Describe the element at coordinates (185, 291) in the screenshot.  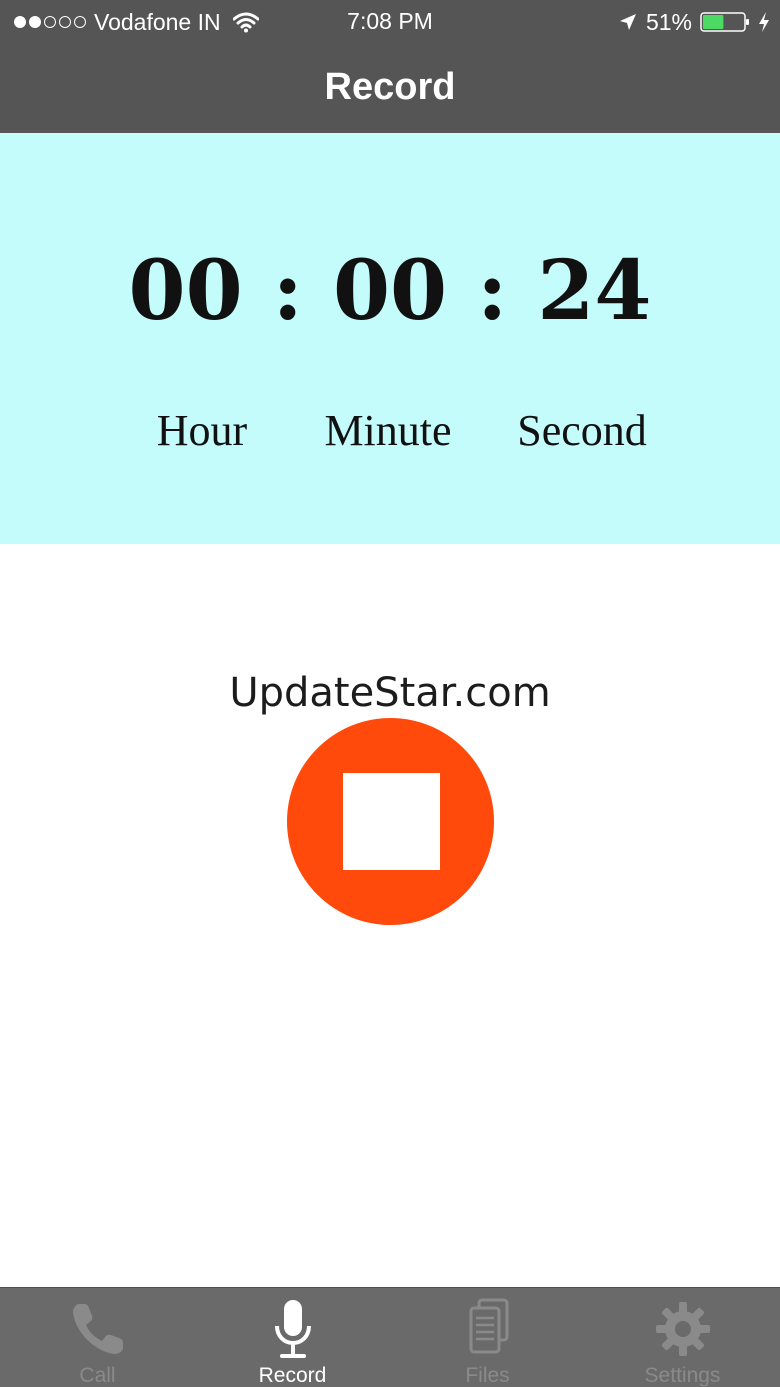
I see `timer-hours: 00` at that location.